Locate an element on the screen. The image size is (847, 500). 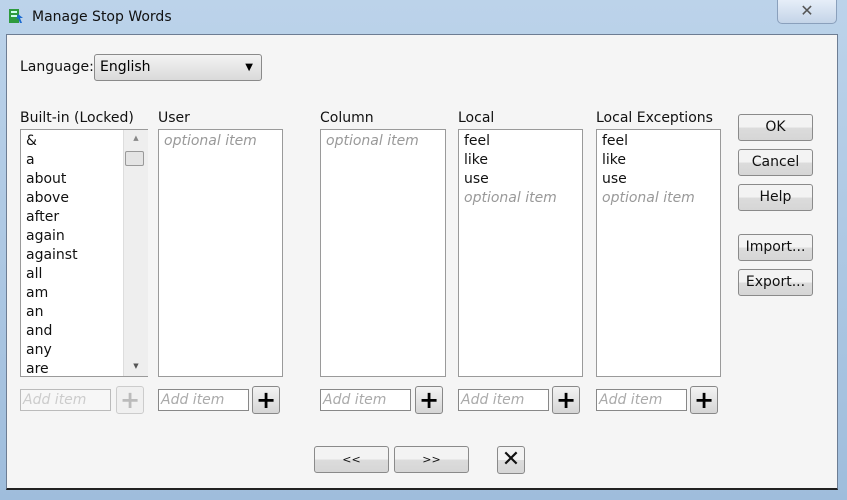
language-value: English is located at coordinates (125, 67).